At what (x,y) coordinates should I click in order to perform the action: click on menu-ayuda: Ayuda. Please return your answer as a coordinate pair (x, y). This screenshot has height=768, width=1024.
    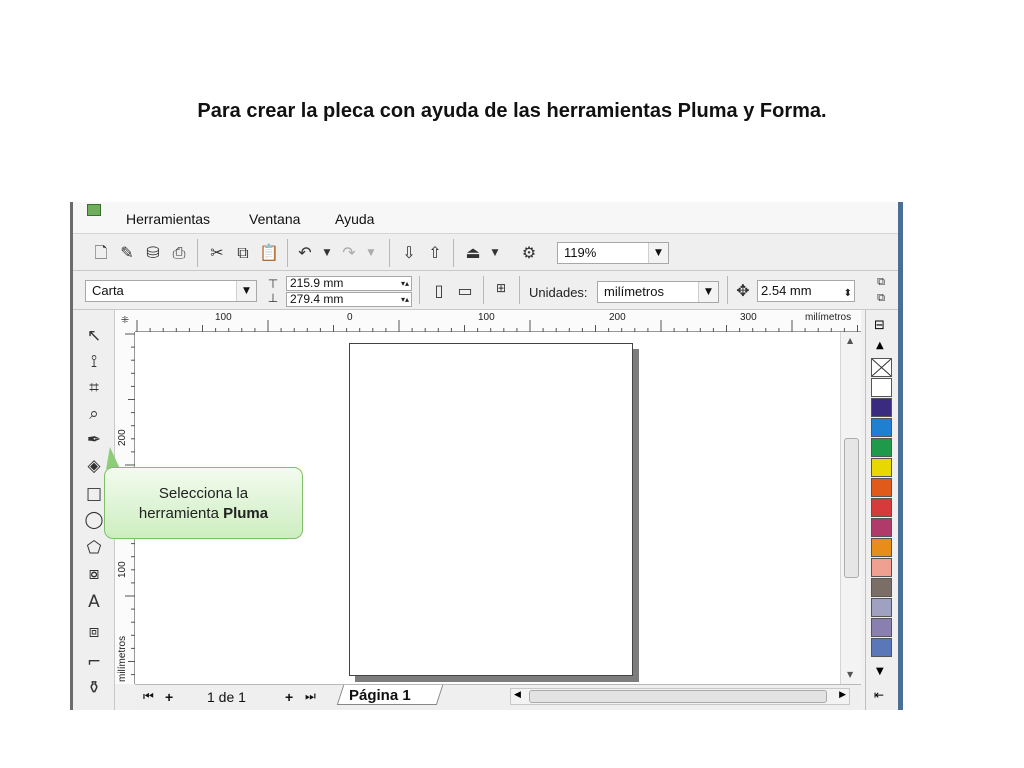
    Looking at the image, I should click on (354, 219).